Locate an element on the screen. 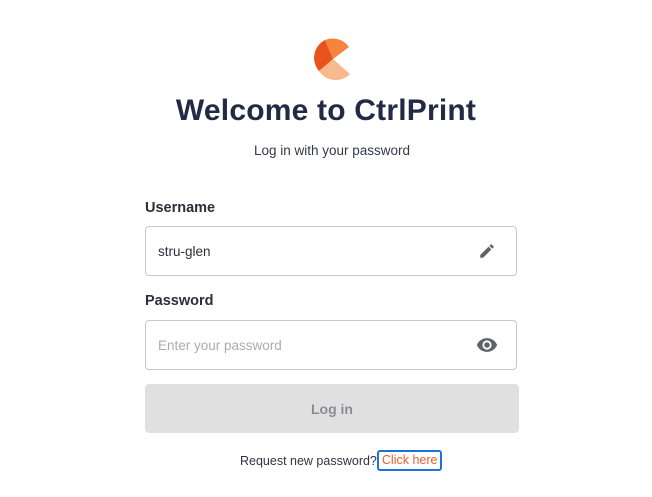  password-label: Password is located at coordinates (179, 301).